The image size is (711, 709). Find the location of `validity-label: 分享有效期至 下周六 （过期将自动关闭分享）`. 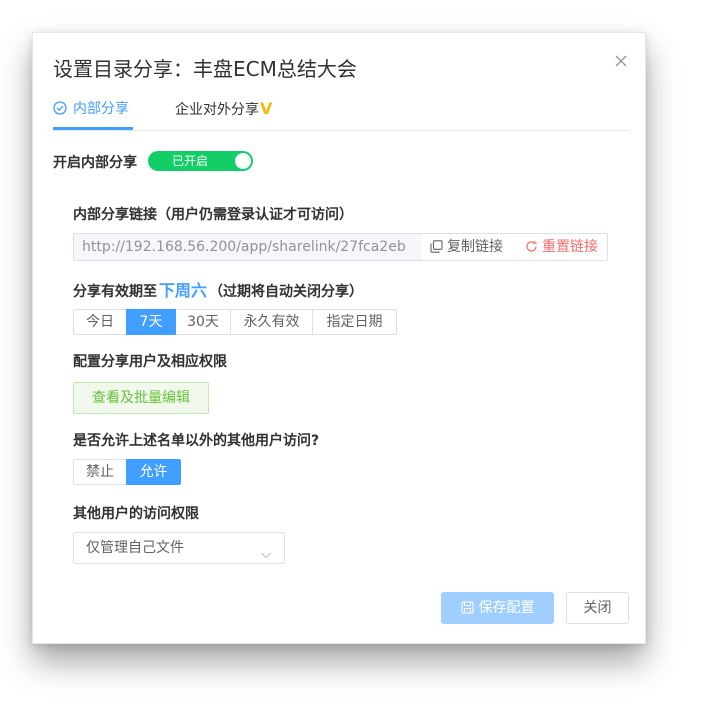

validity-label: 分享有效期至 下周六 （过期将自动关闭分享） is located at coordinates (218, 289).